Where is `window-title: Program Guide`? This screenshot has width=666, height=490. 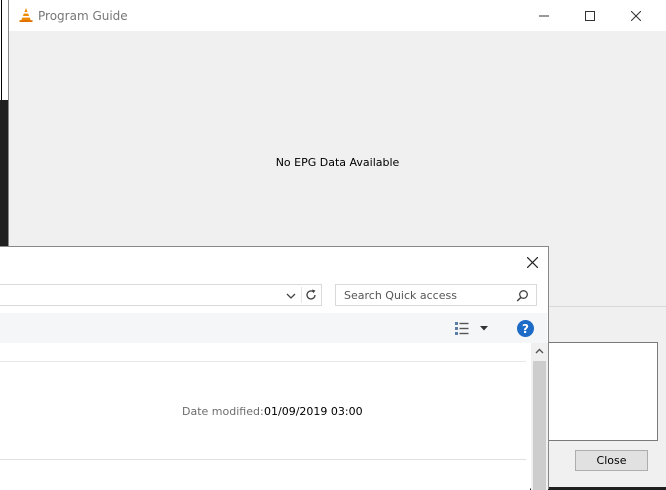
window-title: Program Guide is located at coordinates (83, 16).